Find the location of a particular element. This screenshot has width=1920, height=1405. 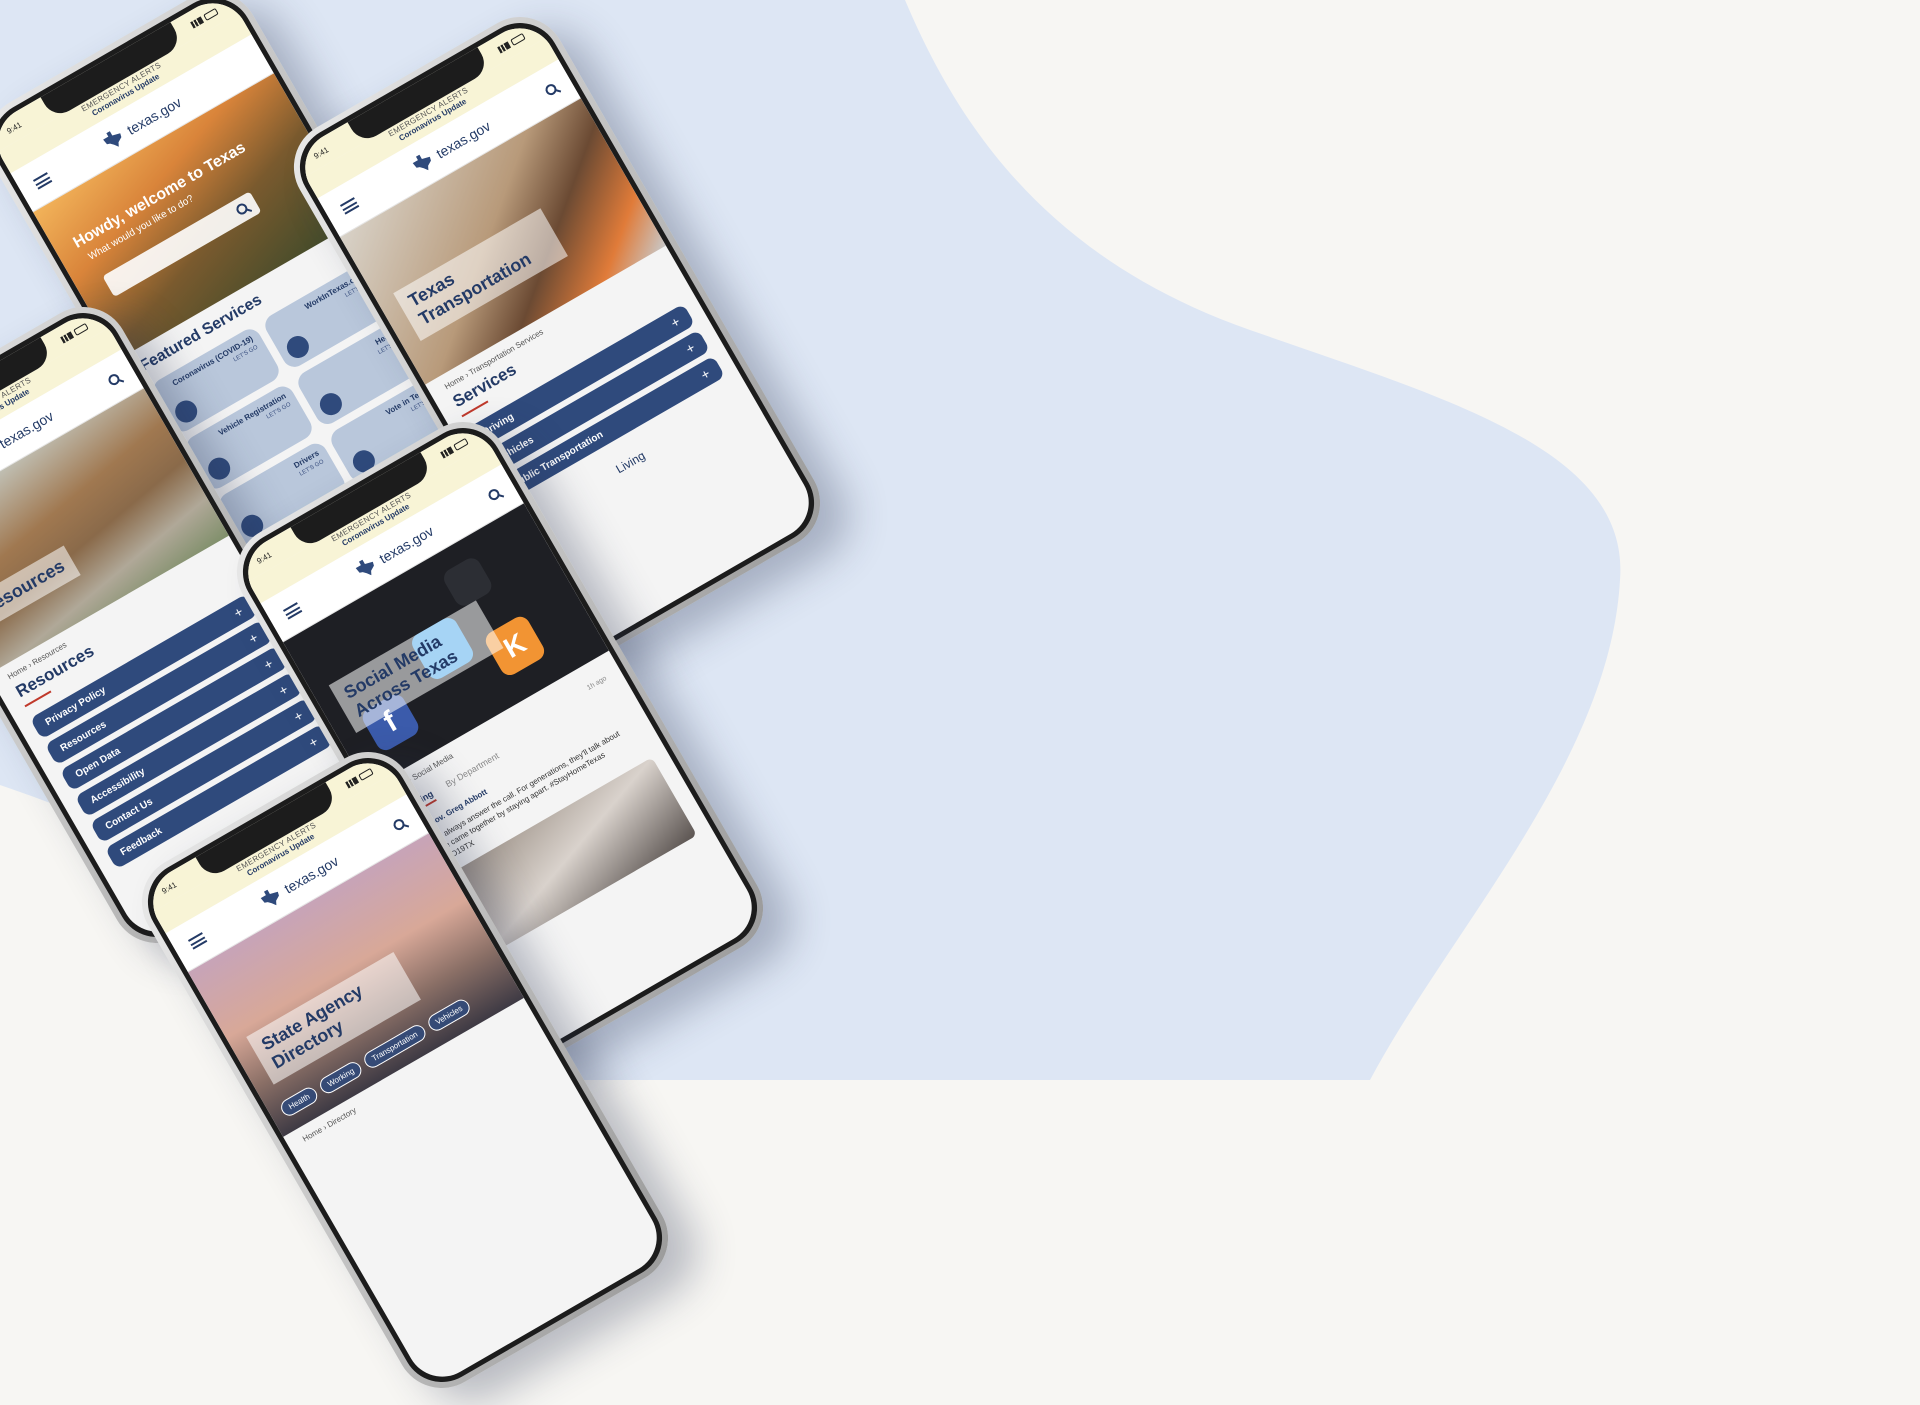

app-icon is located at coordinates (467, 582).